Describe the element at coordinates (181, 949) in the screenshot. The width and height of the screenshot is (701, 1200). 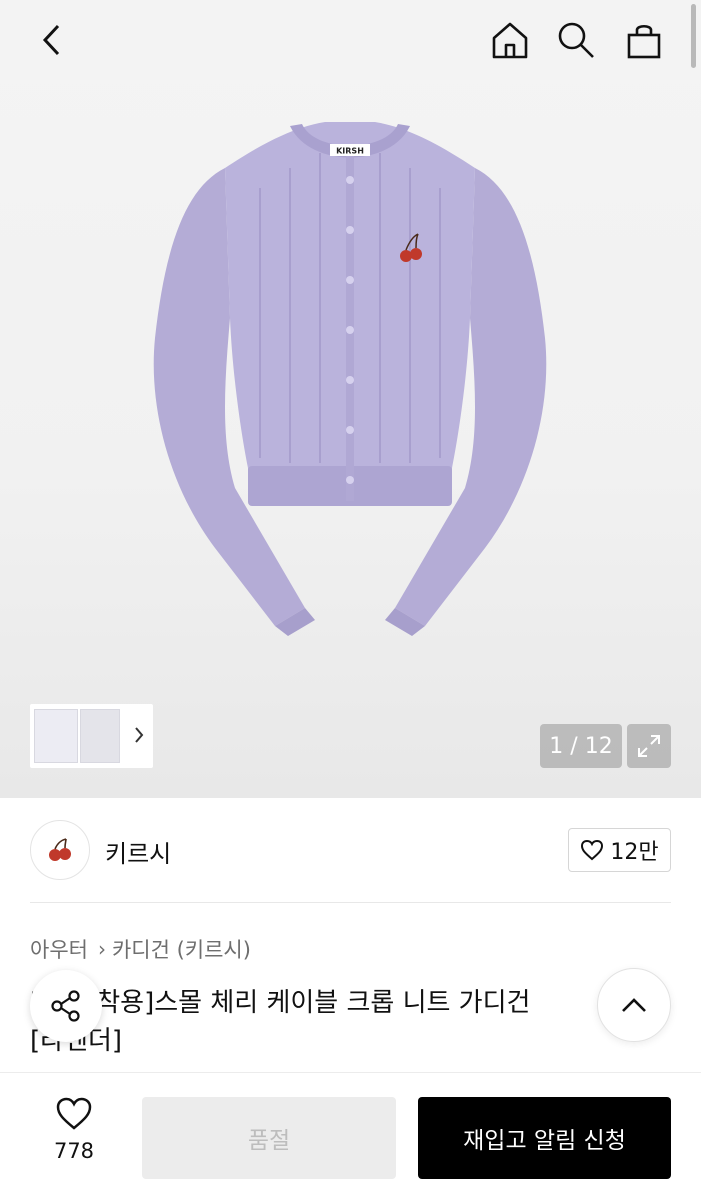
I see `breadcrumb-item: 카디건 (키르시)` at that location.